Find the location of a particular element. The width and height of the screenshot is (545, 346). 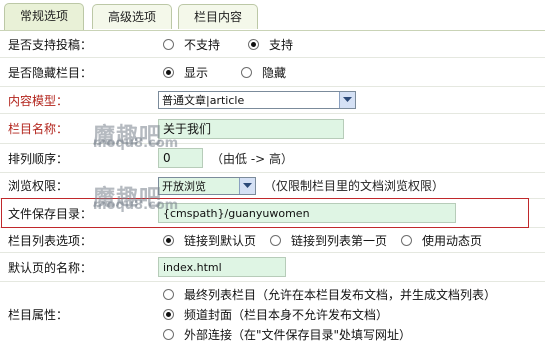

browse-permission-label: 浏览权限： is located at coordinates (38, 186).